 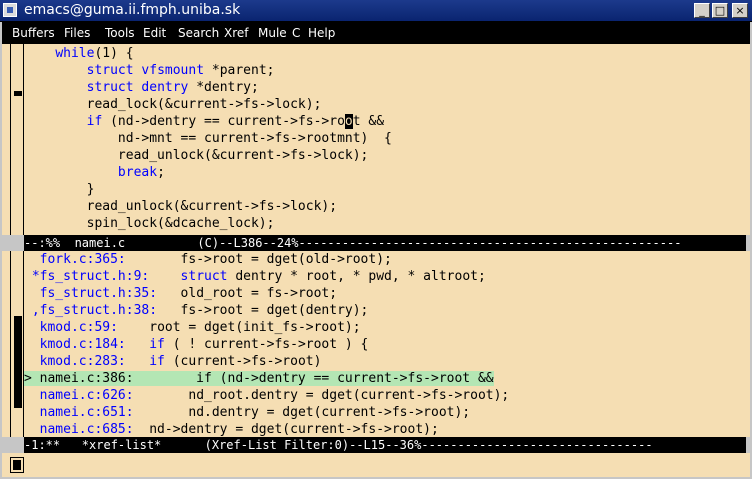 I want to click on code-line: read_lock(&current->fs->lock);, so click(x=173, y=104).